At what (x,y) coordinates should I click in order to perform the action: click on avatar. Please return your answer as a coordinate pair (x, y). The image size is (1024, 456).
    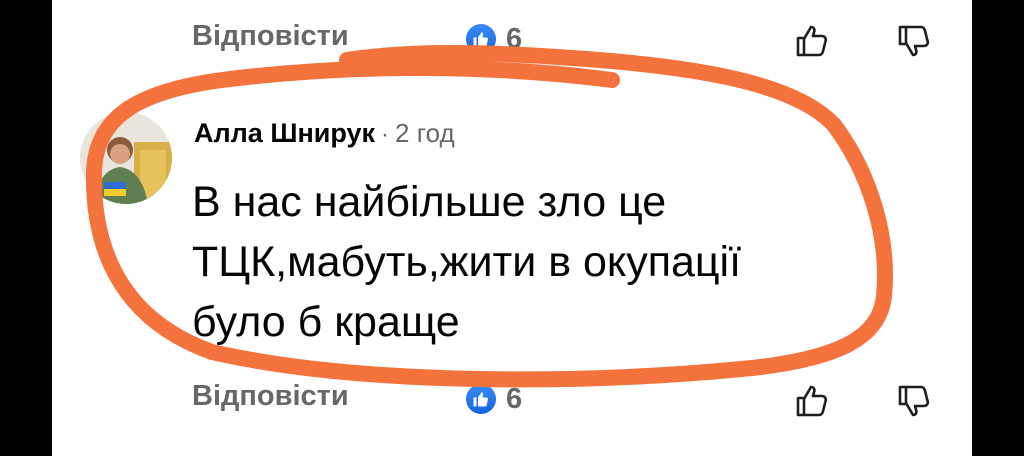
    Looking at the image, I should click on (126, 158).